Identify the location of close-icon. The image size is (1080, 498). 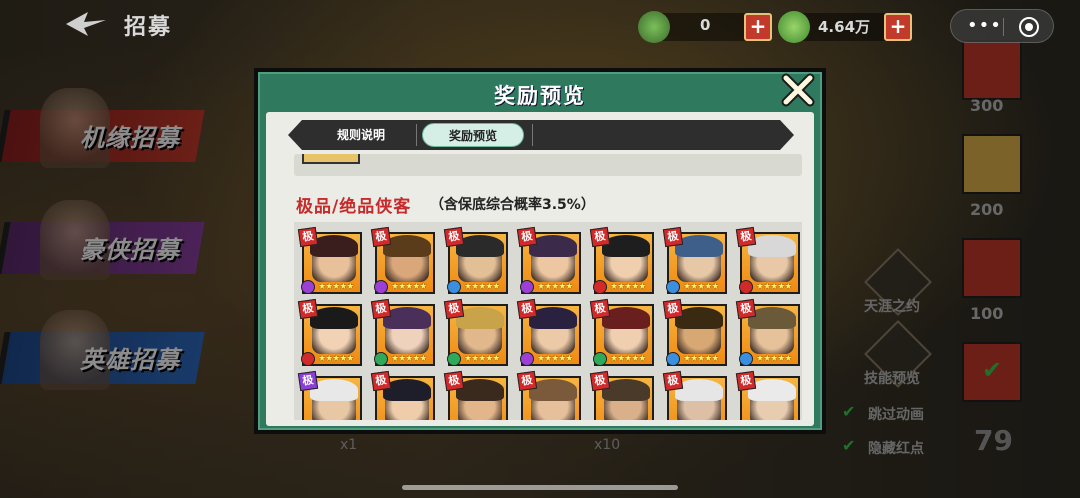
(798, 90).